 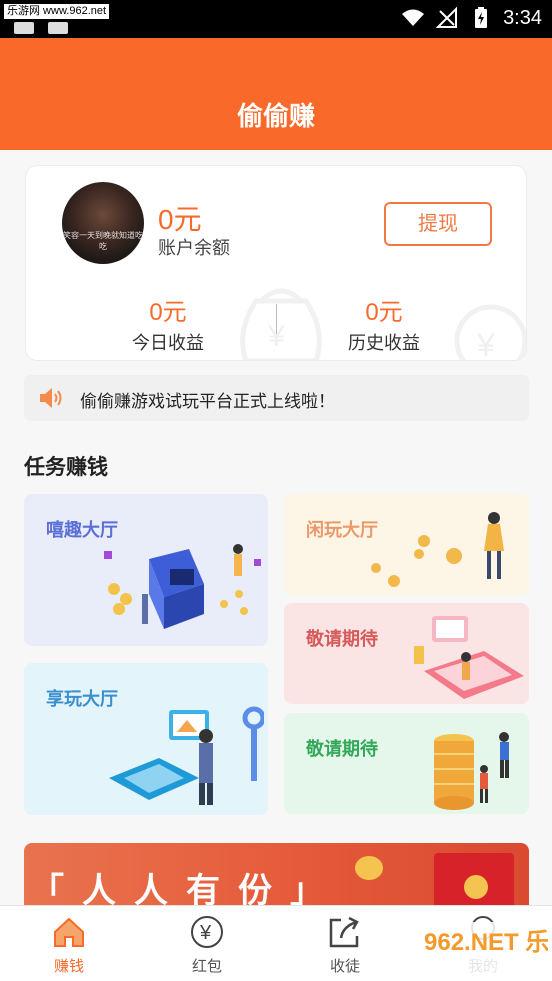 I want to click on clock: 3:34, so click(x=522, y=17).